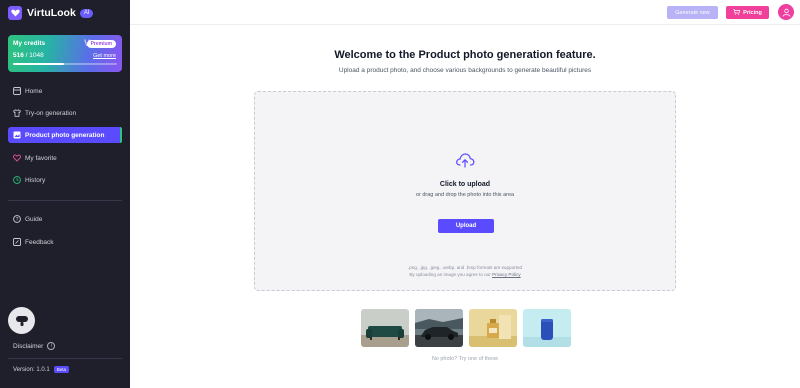  Describe the element at coordinates (86, 13) in the screenshot. I see `ai-badge: AI` at that location.